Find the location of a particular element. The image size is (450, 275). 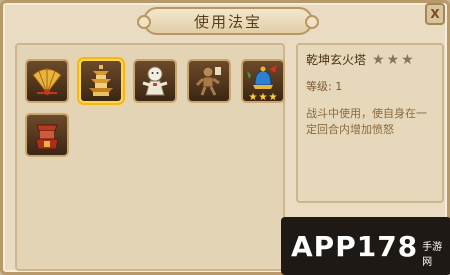

wooden-puppet-icon is located at coordinates (208, 81).